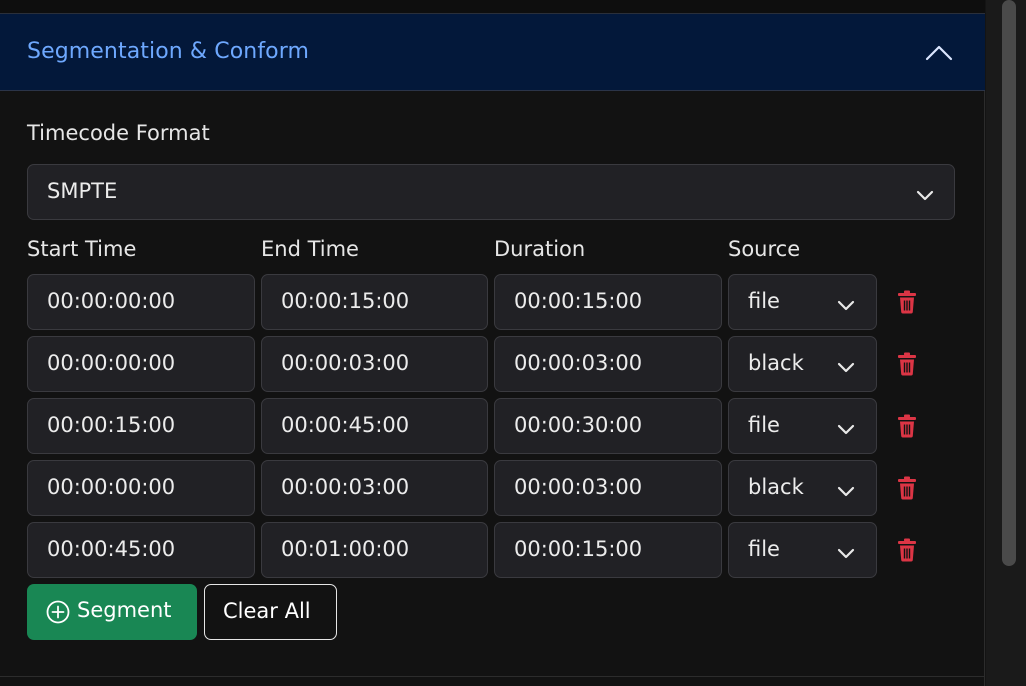 The width and height of the screenshot is (1026, 686). Describe the element at coordinates (111, 549) in the screenshot. I see `start-time-value: 00:00:45:00` at that location.